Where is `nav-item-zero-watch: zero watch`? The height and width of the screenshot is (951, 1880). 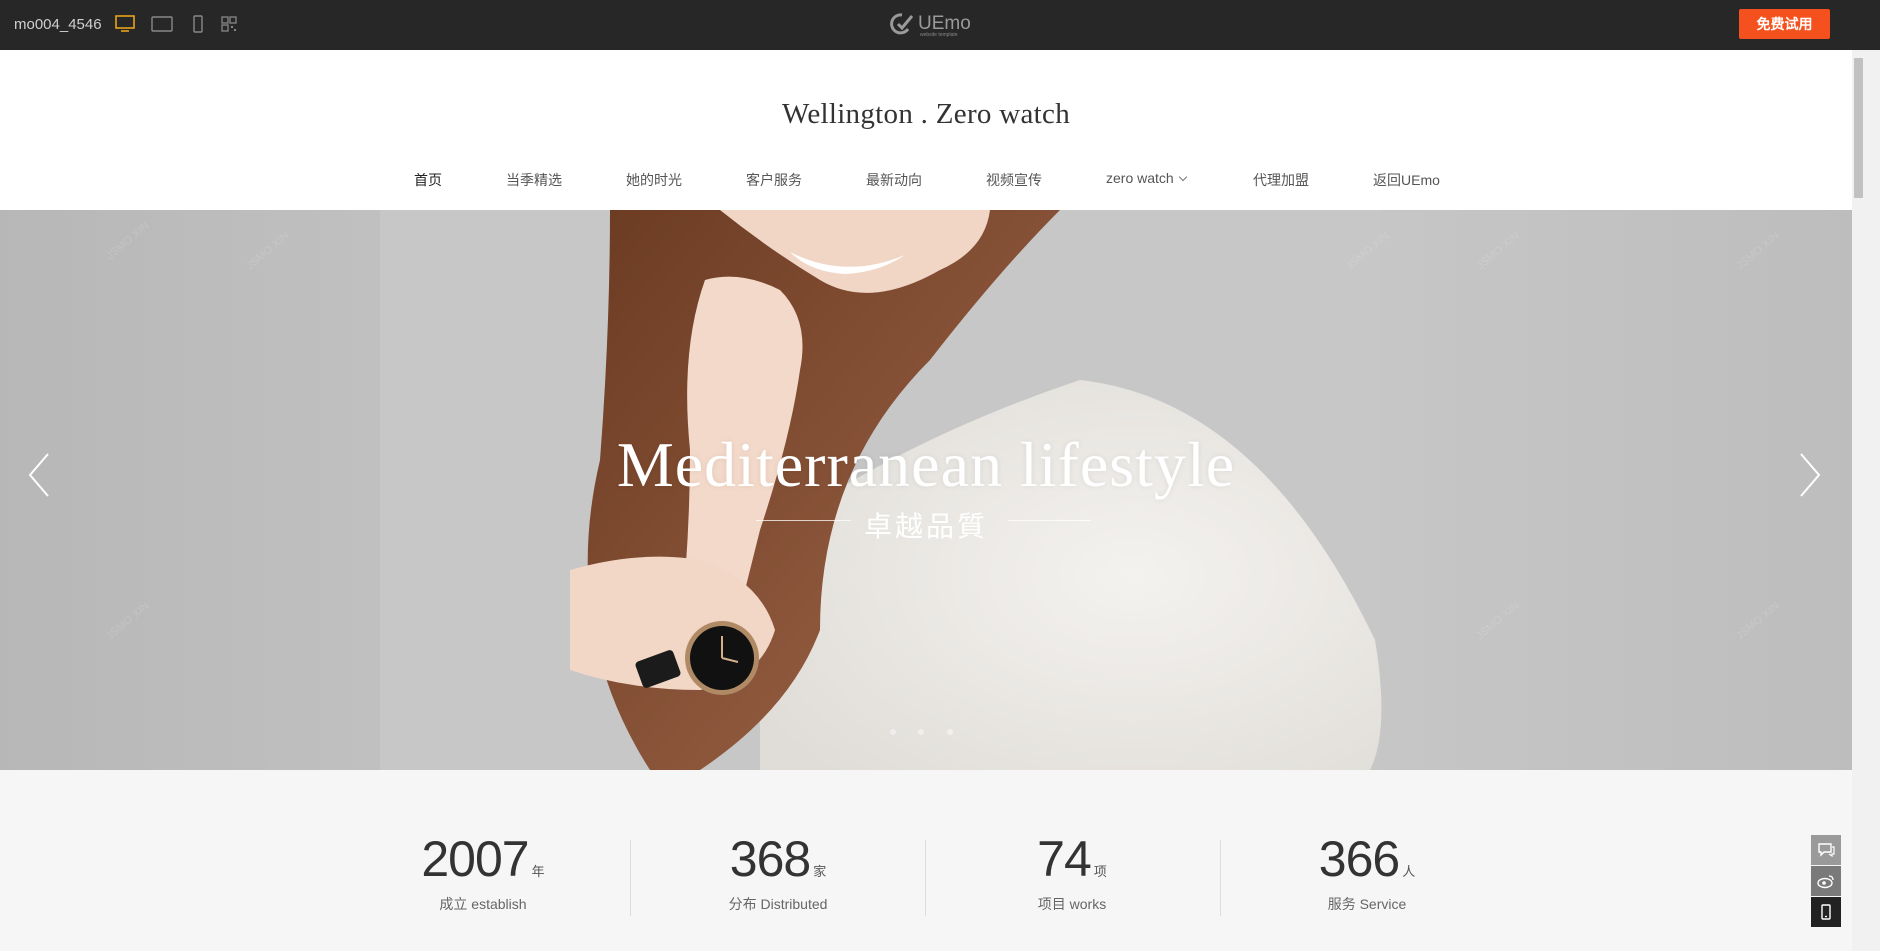 nav-item-zero-watch: zero watch is located at coordinates (1146, 178).